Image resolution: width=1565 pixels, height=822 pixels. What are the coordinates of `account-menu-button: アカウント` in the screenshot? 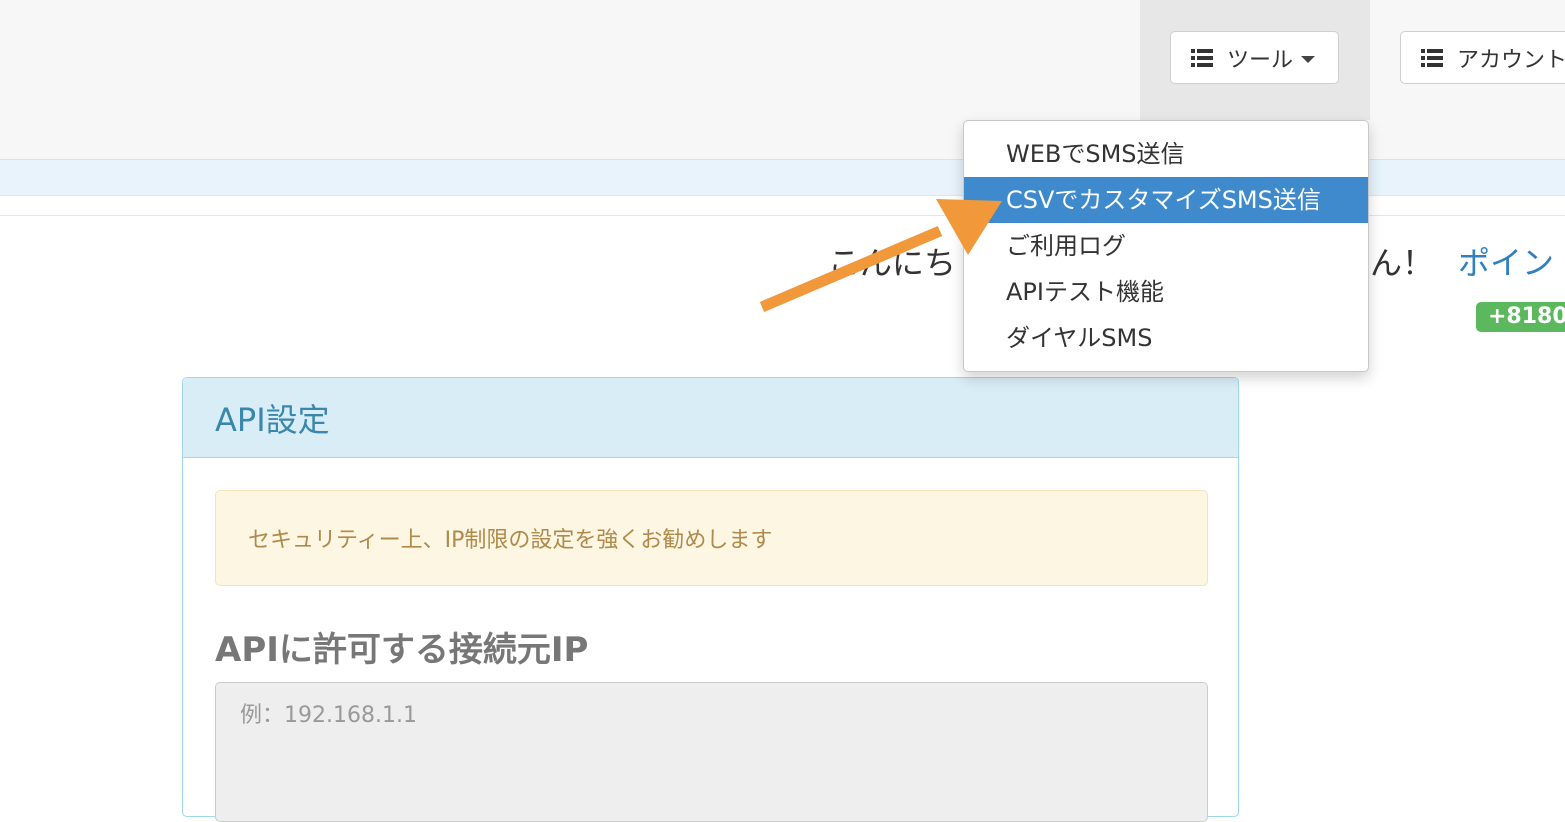 It's located at (1482, 57).